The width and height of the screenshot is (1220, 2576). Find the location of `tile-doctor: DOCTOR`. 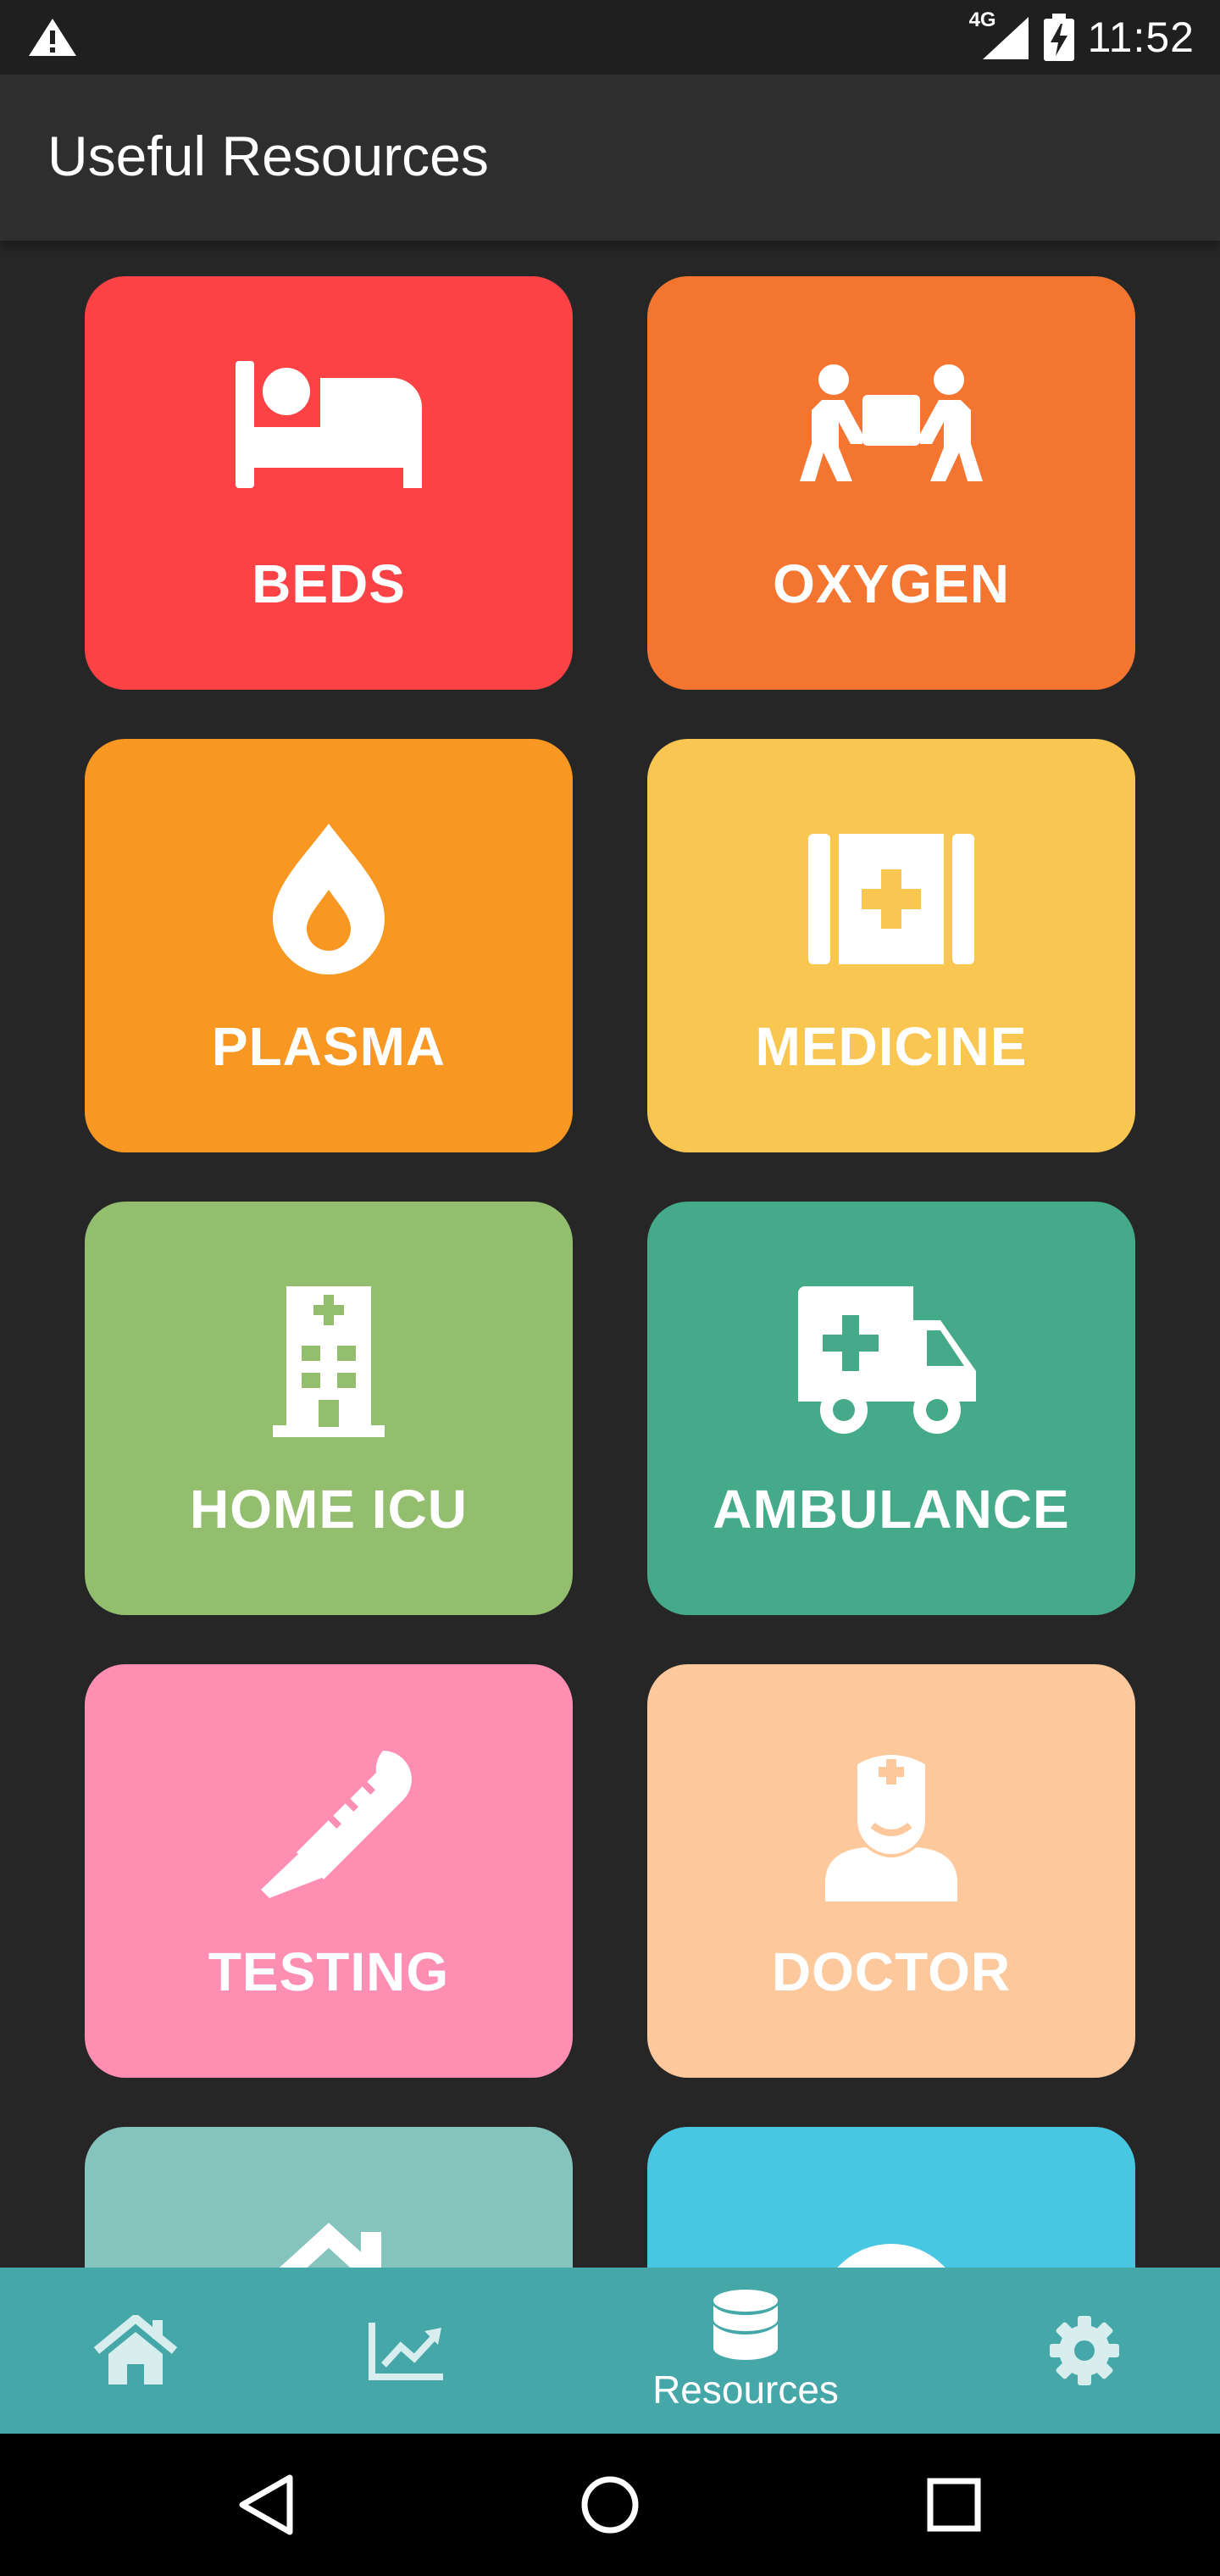

tile-doctor: DOCTOR is located at coordinates (891, 1871).